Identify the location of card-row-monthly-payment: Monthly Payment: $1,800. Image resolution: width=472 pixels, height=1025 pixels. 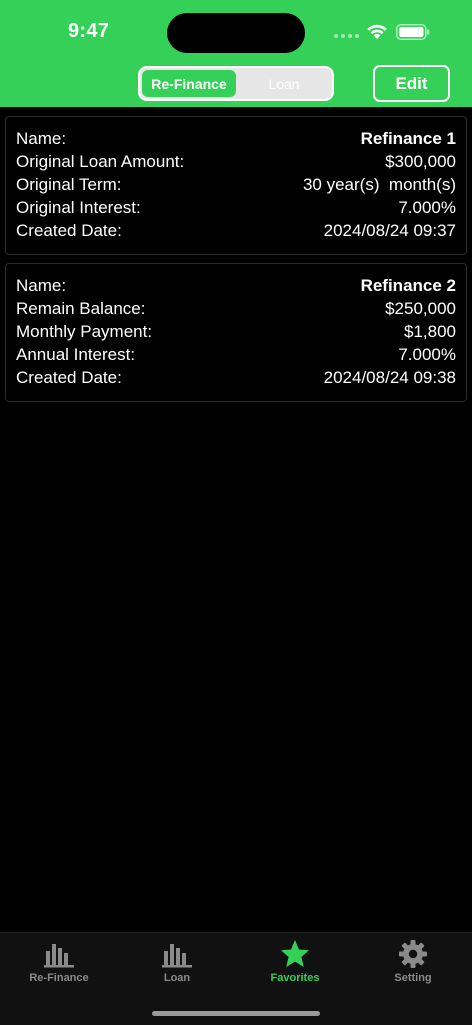
(236, 331).